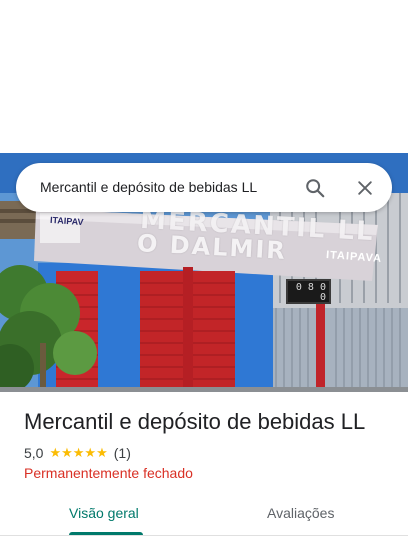 Image resolution: width=408 pixels, height=544 pixels. I want to click on rating-row: 5,0 ★★★★★ (1), so click(77, 453).